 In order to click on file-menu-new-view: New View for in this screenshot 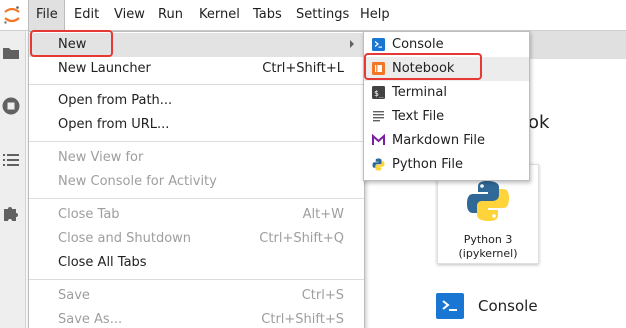, I will do `click(196, 158)`.